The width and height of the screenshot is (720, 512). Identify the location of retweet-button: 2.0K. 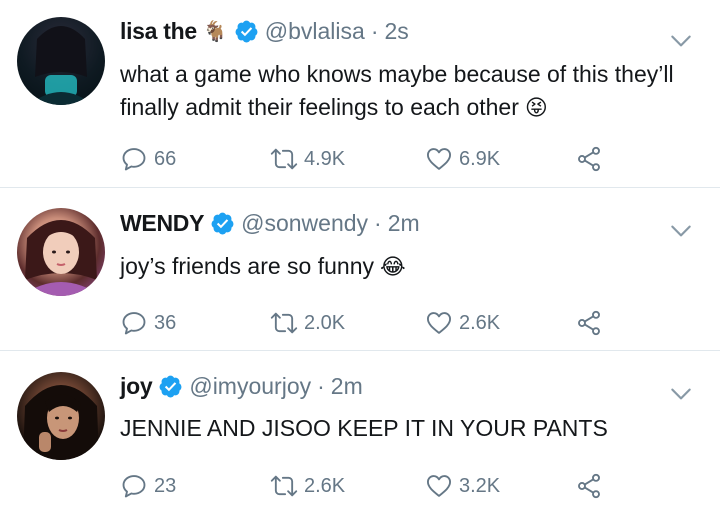
(307, 323).